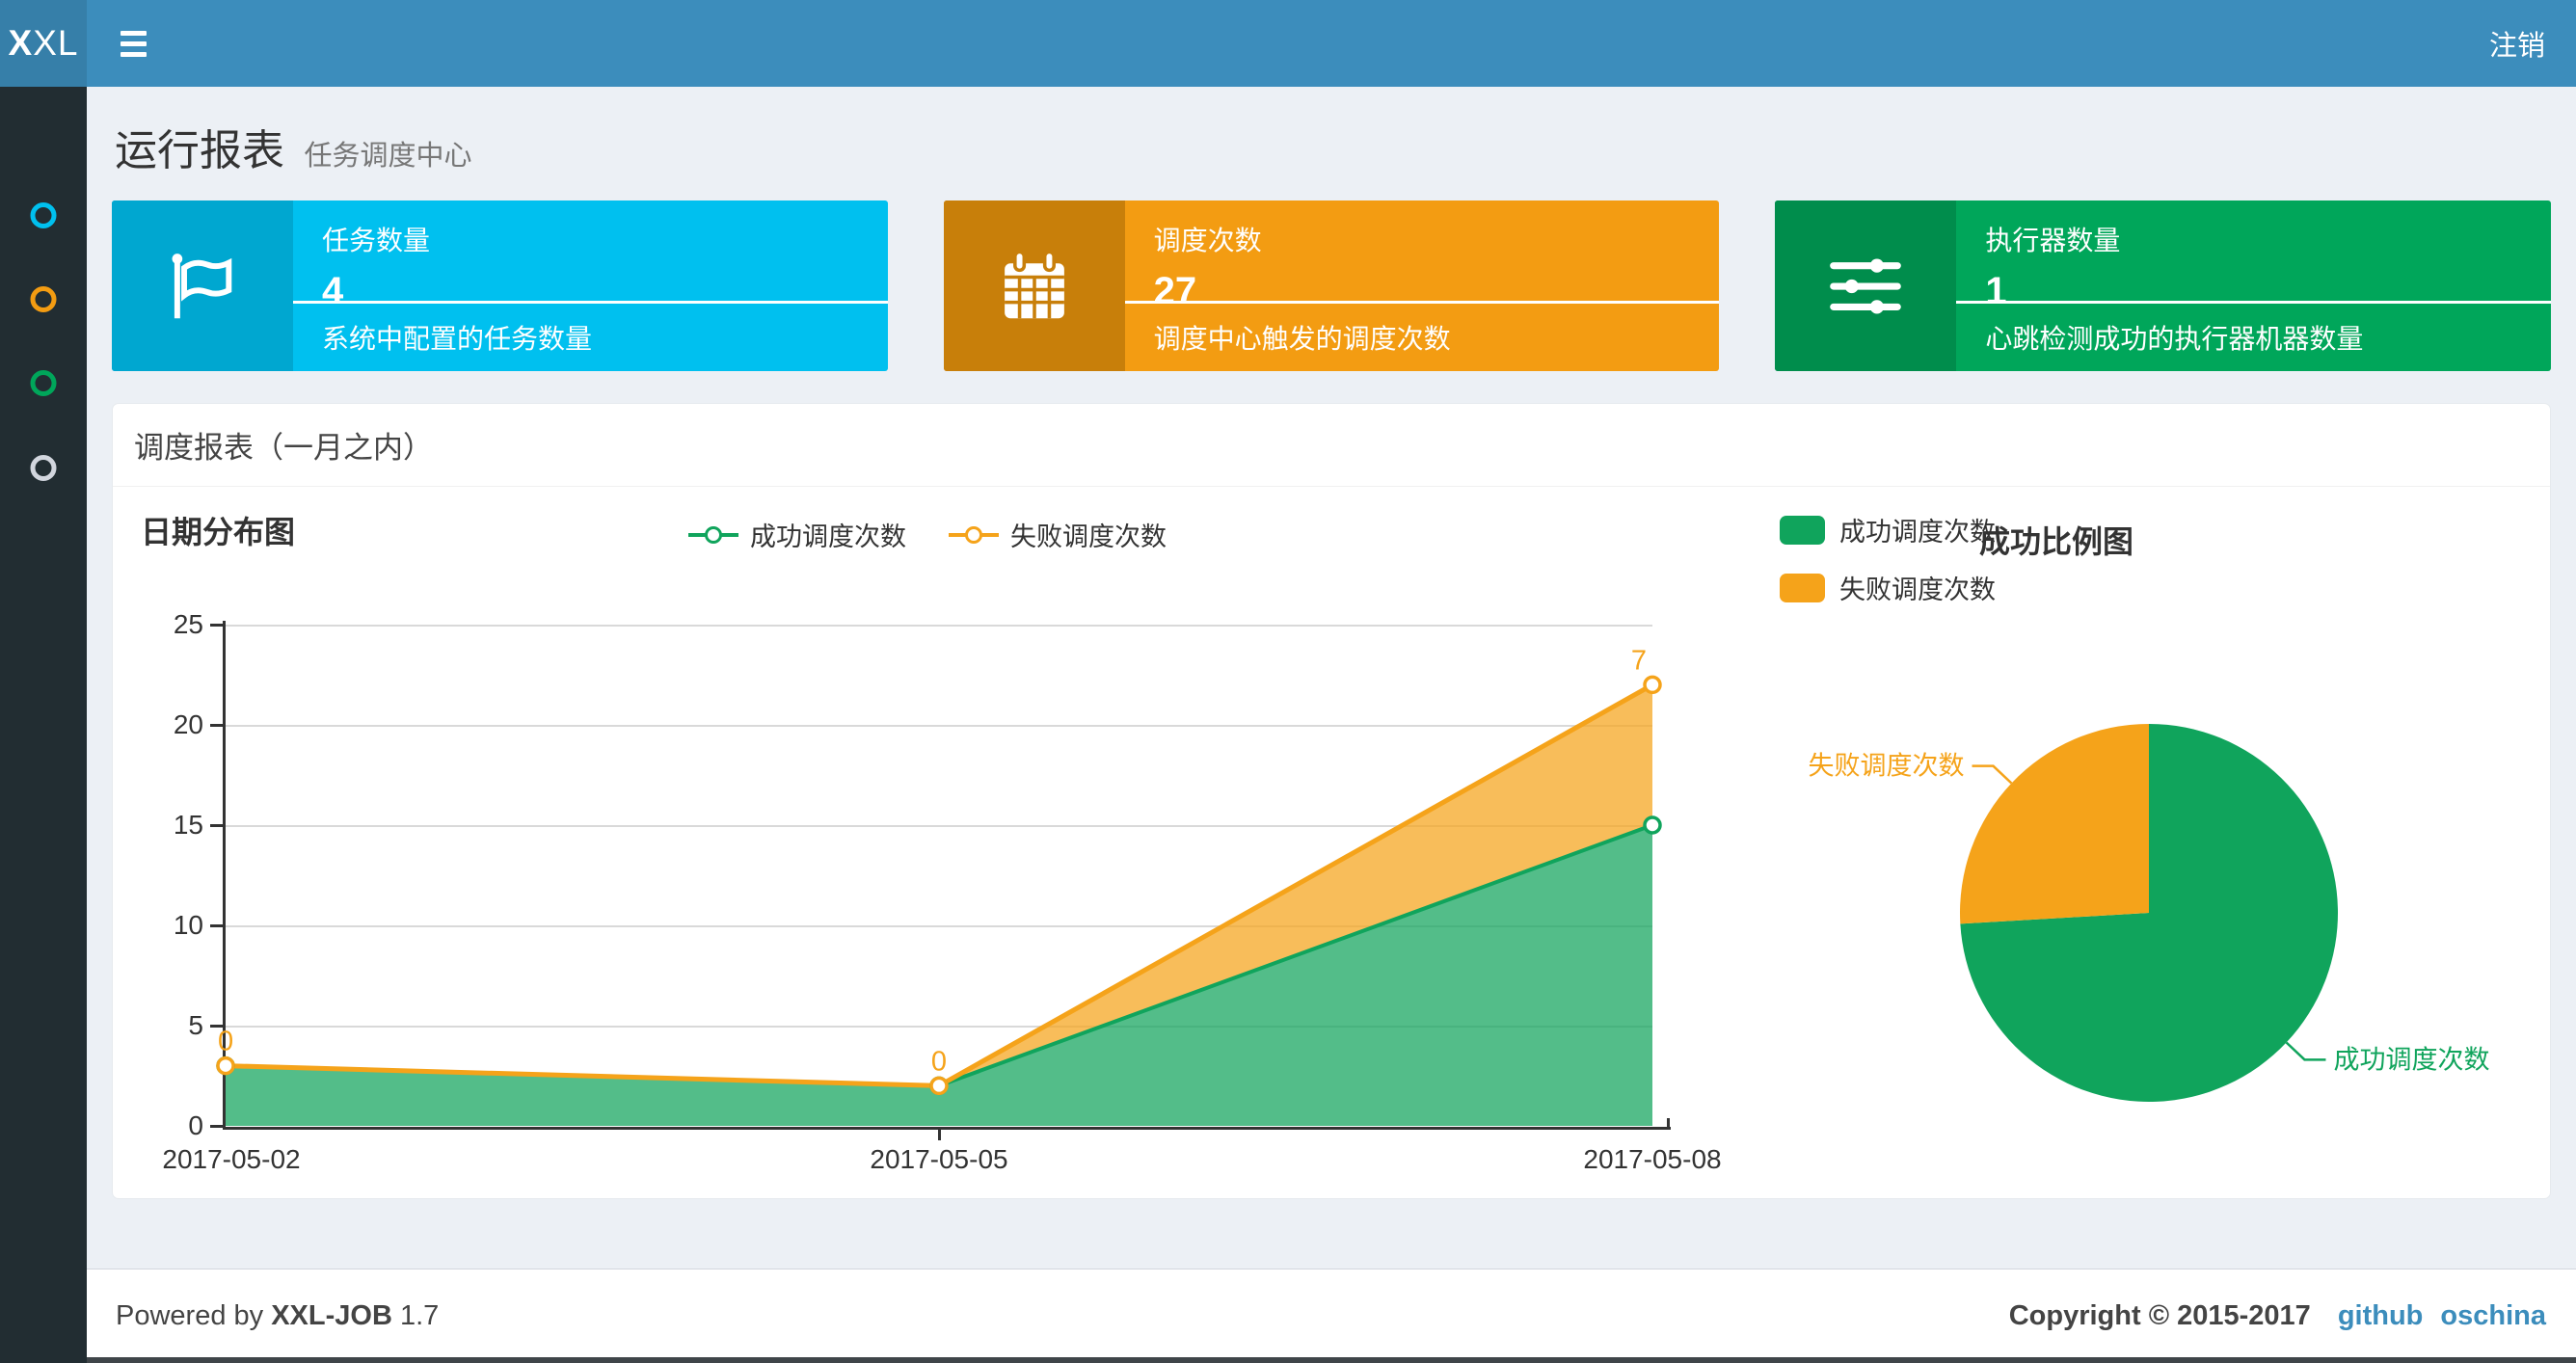 The image size is (2576, 1363). I want to click on report-panel-header: 调度报表（一月之内）, so click(1331, 445).